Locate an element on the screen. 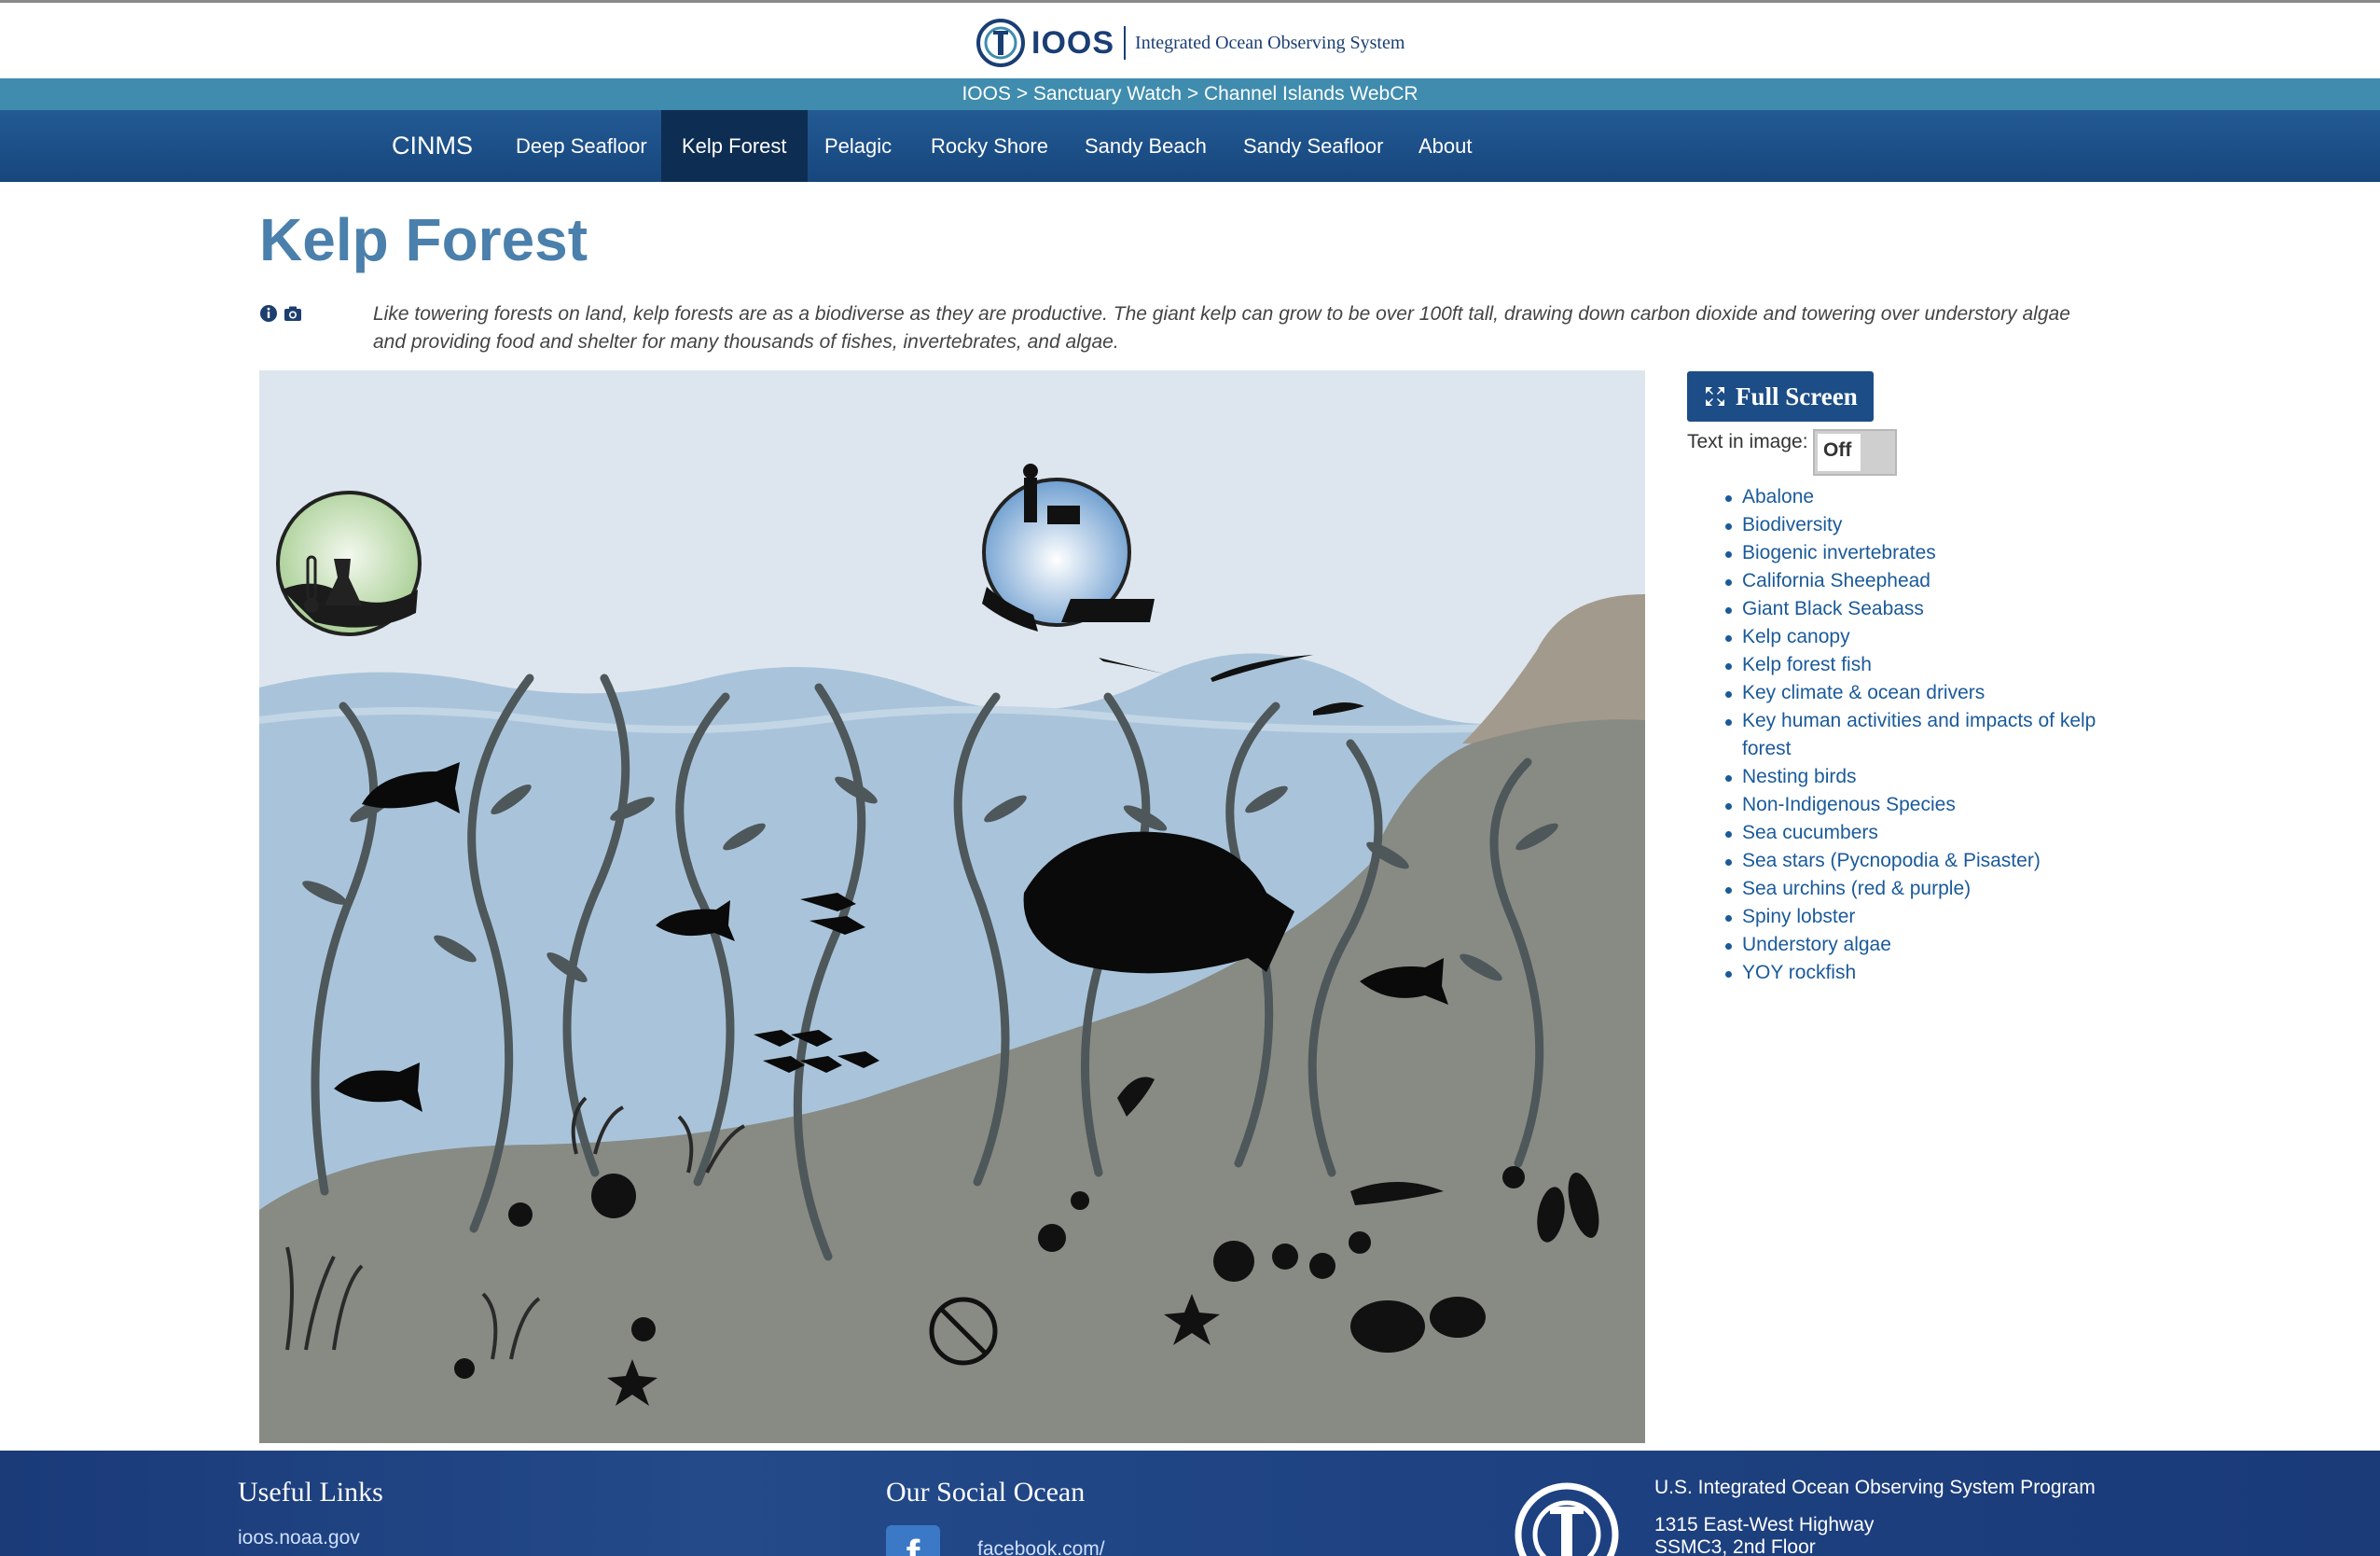 The width and height of the screenshot is (2380, 1556). topic-link-abalone: Abalone is located at coordinates (1923, 497).